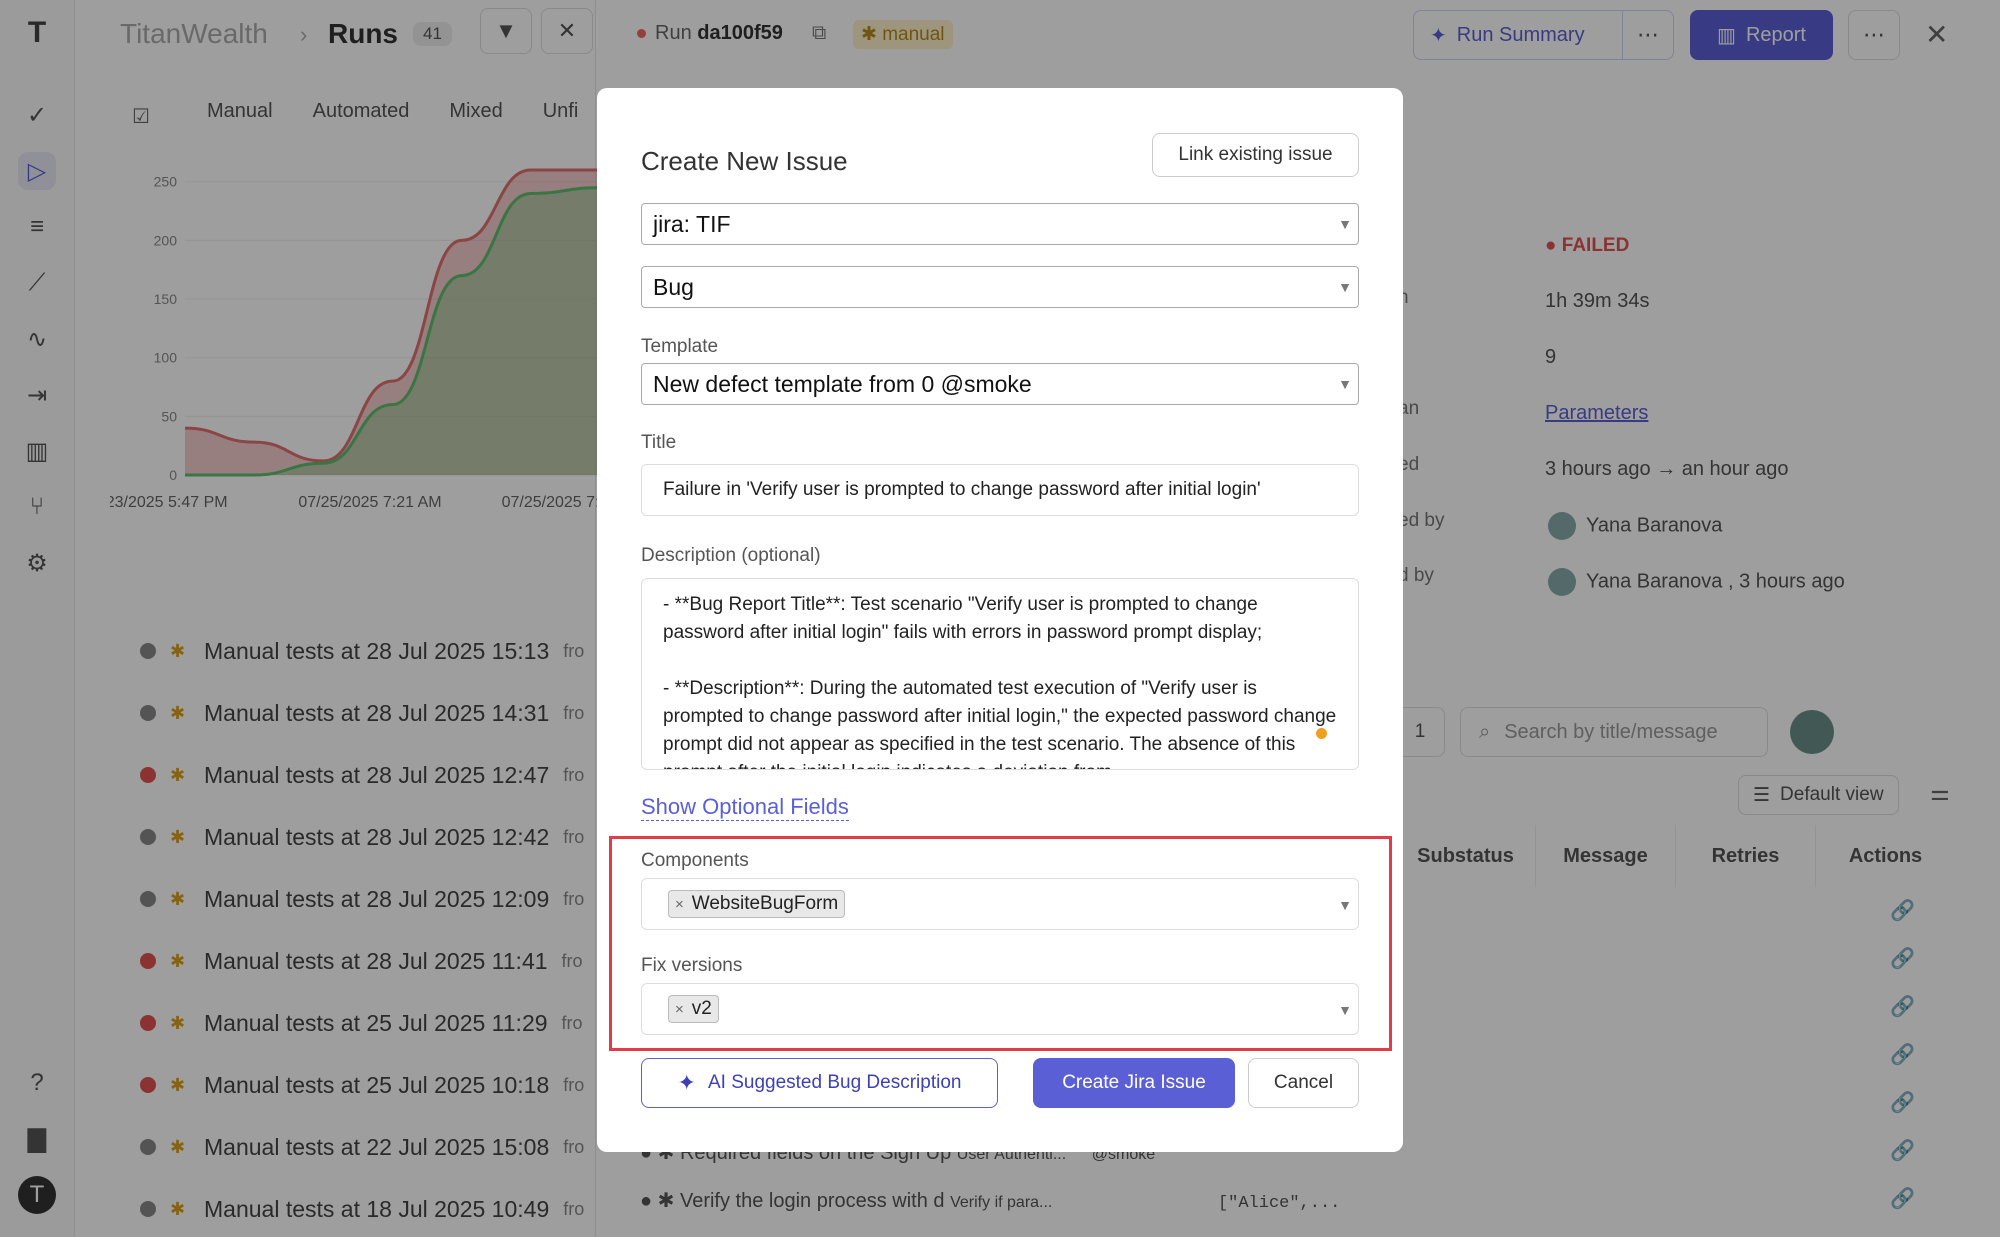  What do you see at coordinates (686, 1082) in the screenshot?
I see `sparkle-icon: ✦` at bounding box center [686, 1082].